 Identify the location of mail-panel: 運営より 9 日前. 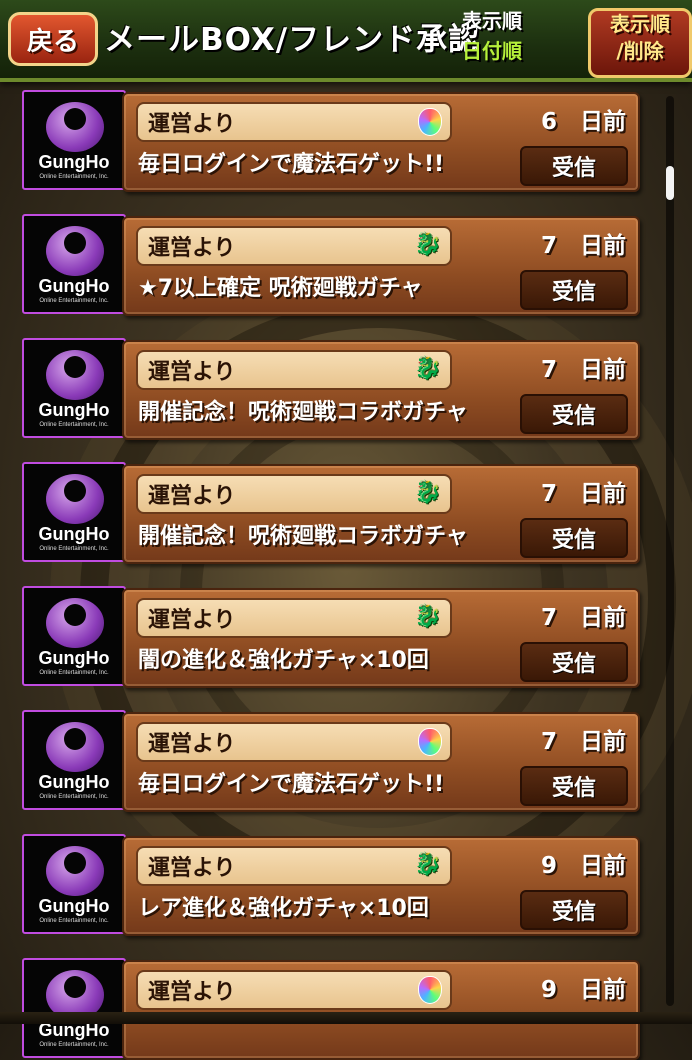
(381, 1010).